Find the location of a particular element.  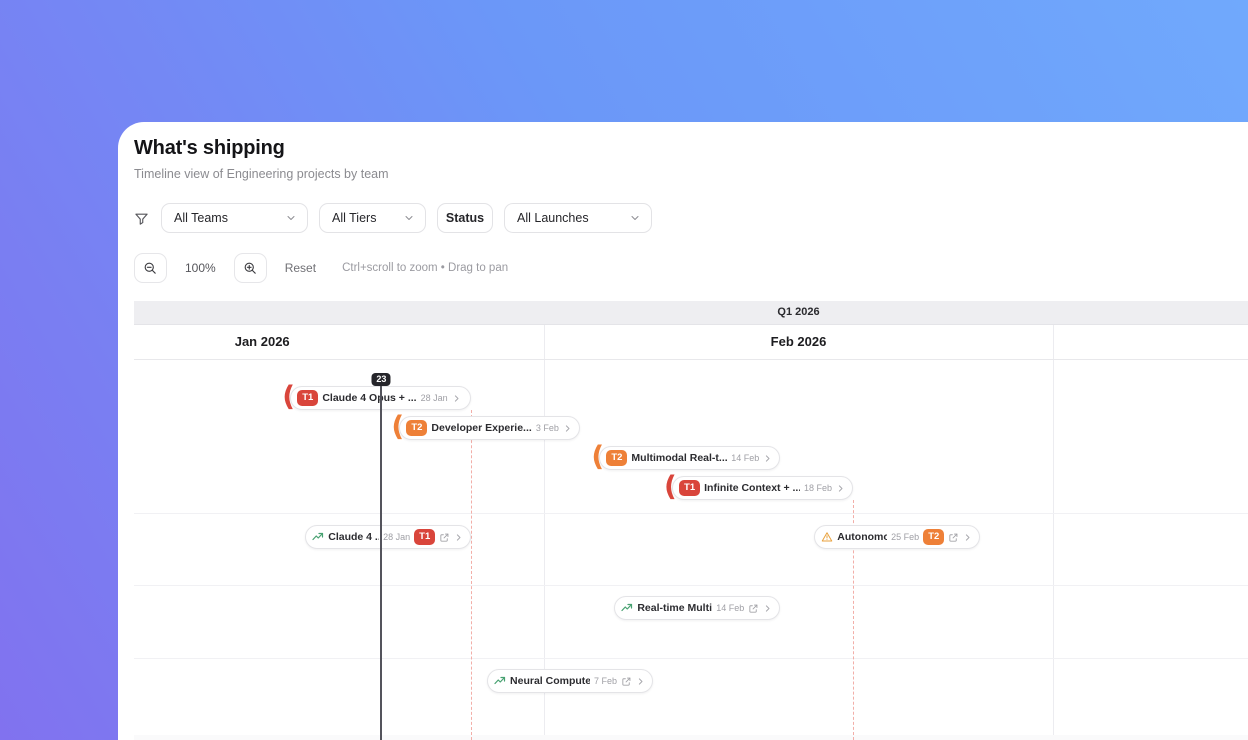

item-date: 7 Feb is located at coordinates (606, 681).